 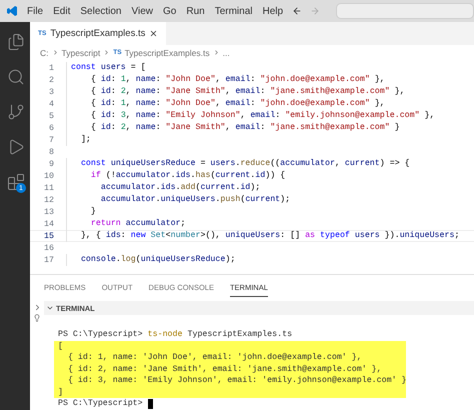 What do you see at coordinates (60, 346) in the screenshot?
I see `terminal-line: [` at bounding box center [60, 346].